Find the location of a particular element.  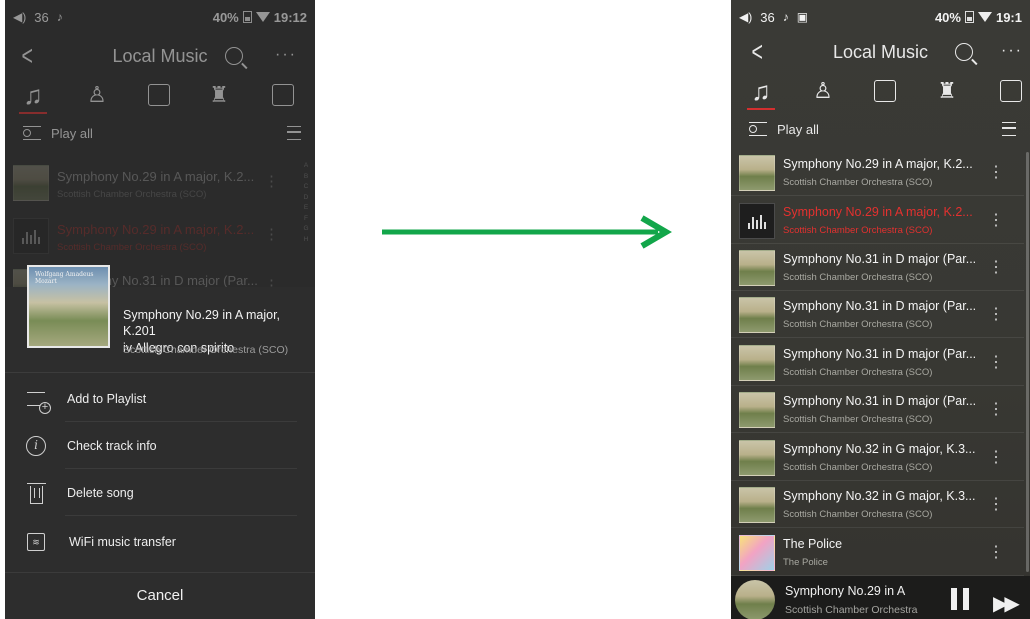

pause-icon is located at coordinates (960, 599).